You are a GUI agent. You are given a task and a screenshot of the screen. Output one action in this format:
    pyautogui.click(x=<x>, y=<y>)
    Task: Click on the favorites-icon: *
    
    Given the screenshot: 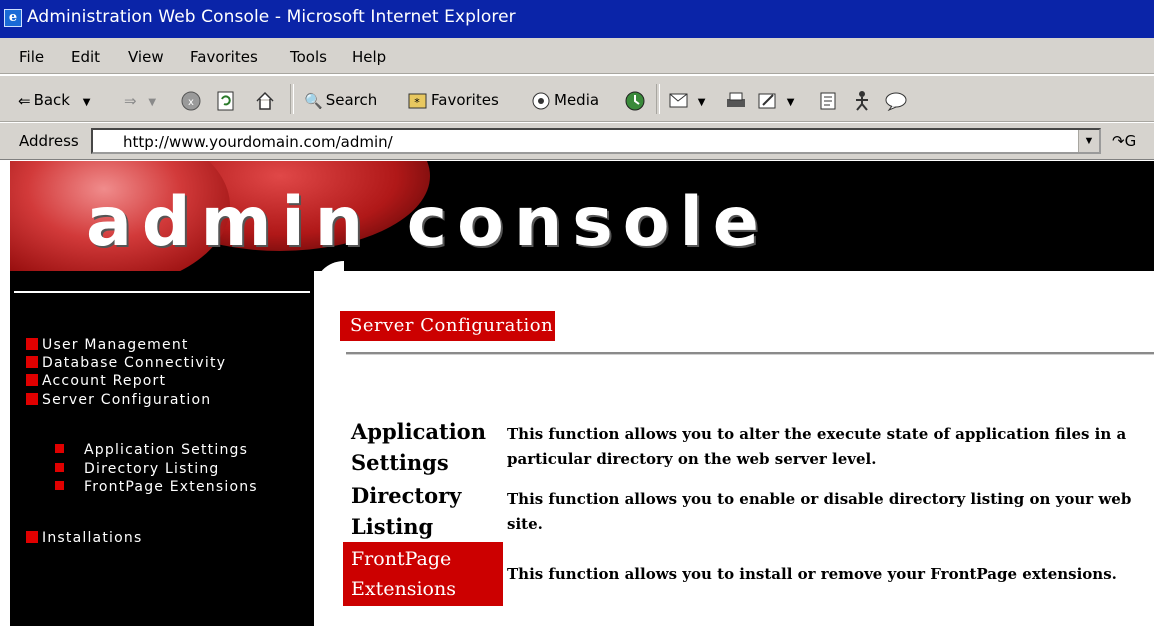 What is the action you would take?
    pyautogui.click(x=417, y=101)
    